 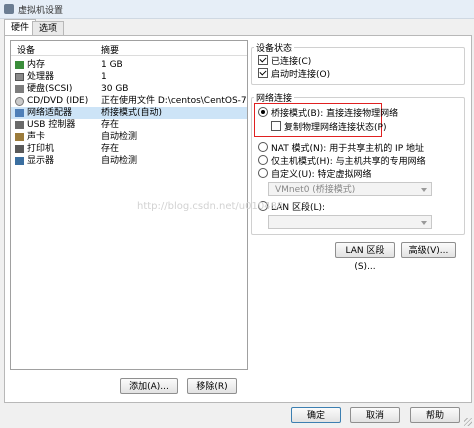 I want to click on device-summary: 1 GB, so click(x=112, y=65).